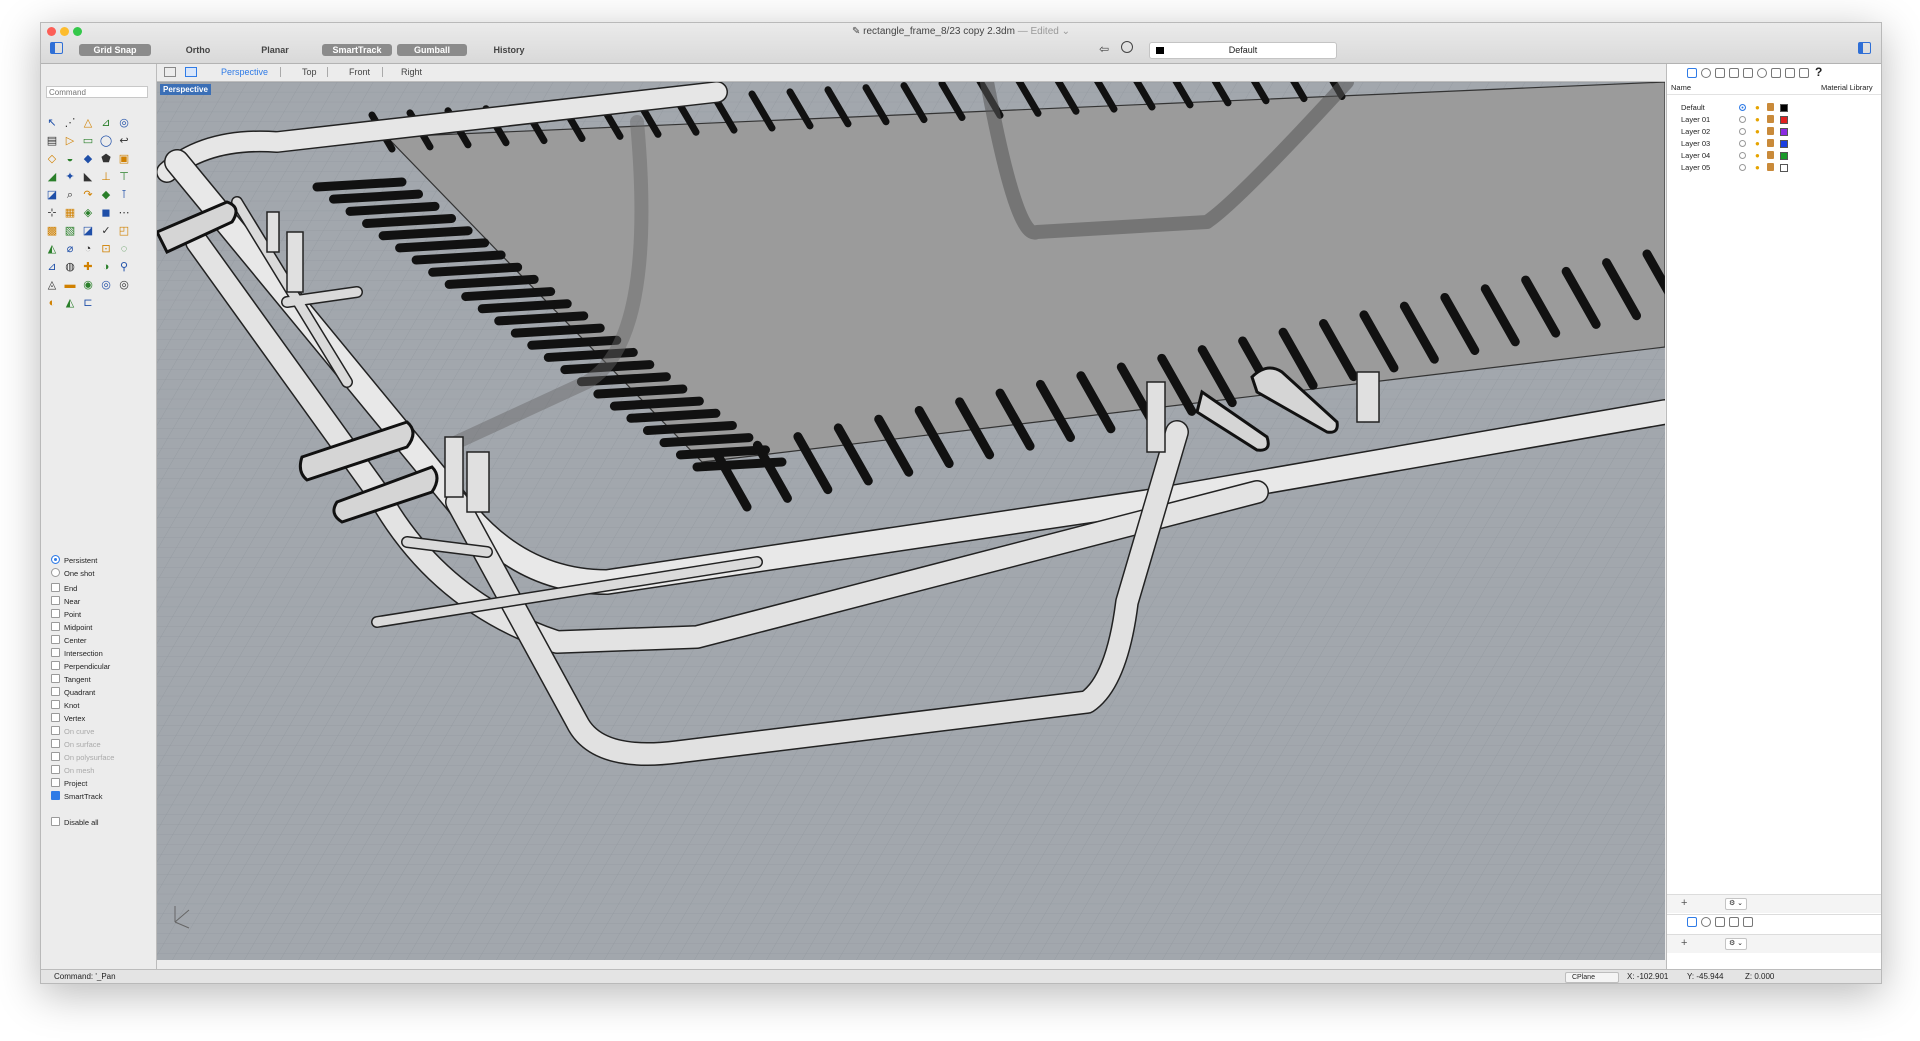  What do you see at coordinates (191, 72) in the screenshot?
I see `single-view-layout-icon` at bounding box center [191, 72].